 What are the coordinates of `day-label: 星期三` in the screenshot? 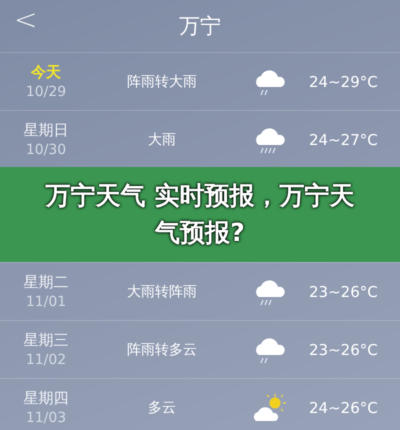 It's located at (46, 340).